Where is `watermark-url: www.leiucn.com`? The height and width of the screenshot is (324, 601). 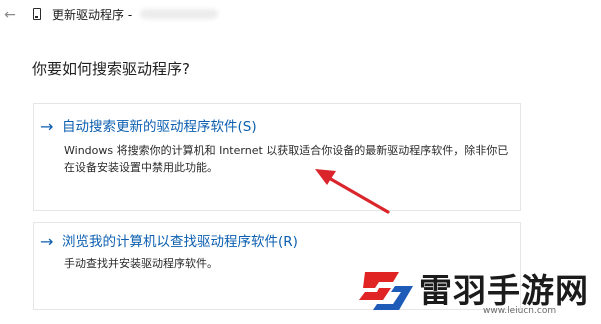 watermark-url: www.leiucn.com is located at coordinates (520, 311).